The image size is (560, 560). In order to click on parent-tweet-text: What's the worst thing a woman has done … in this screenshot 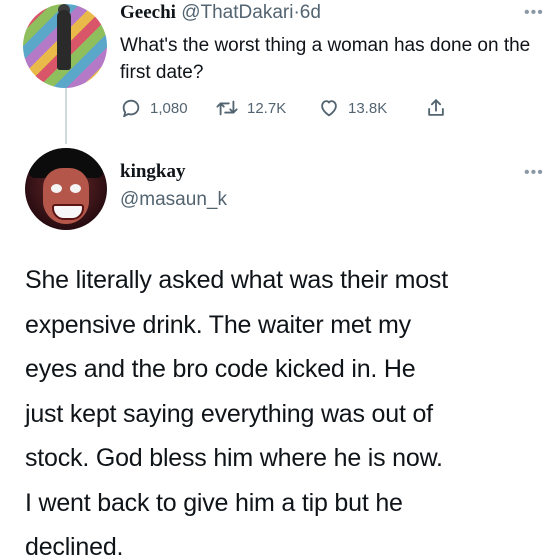, I will do `click(325, 59)`.